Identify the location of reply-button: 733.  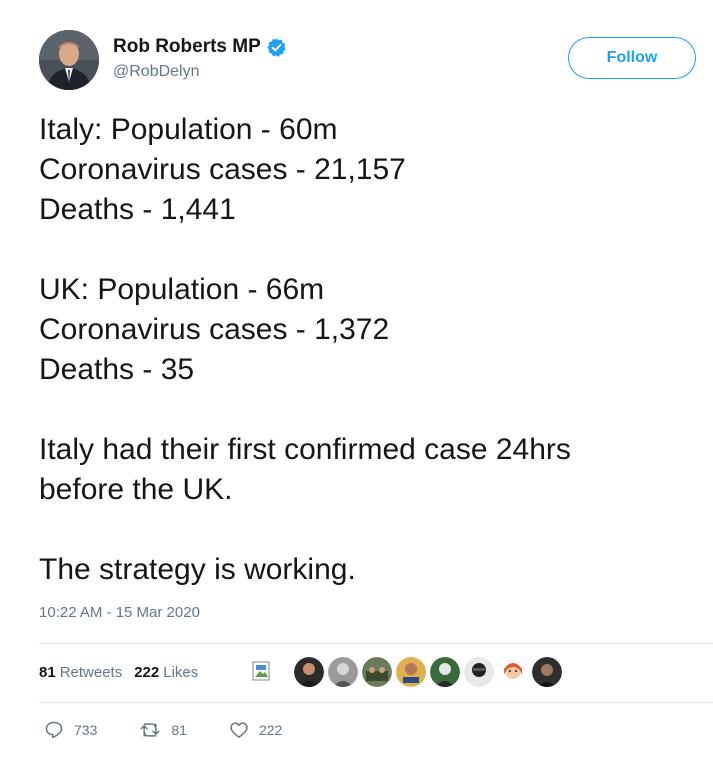
(70, 730).